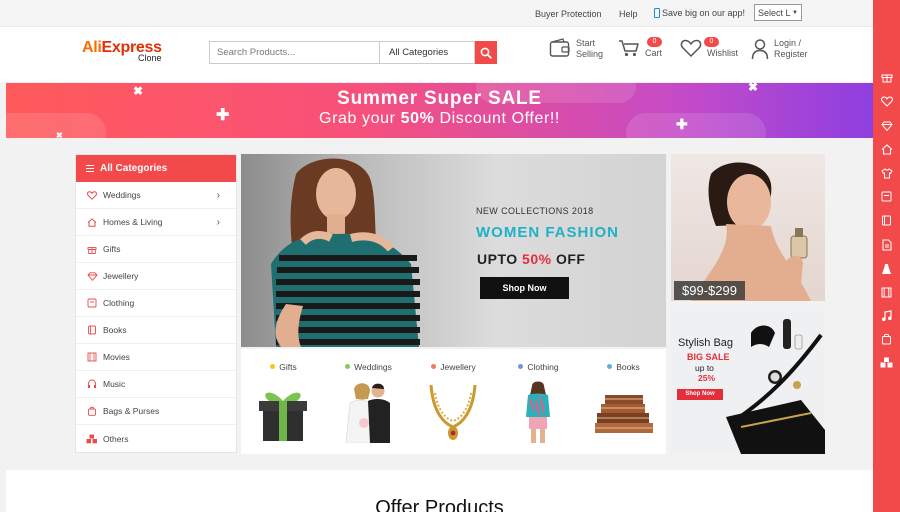  Describe the element at coordinates (707, 378) in the screenshot. I see `bag-banner-percent: 25%` at that location.